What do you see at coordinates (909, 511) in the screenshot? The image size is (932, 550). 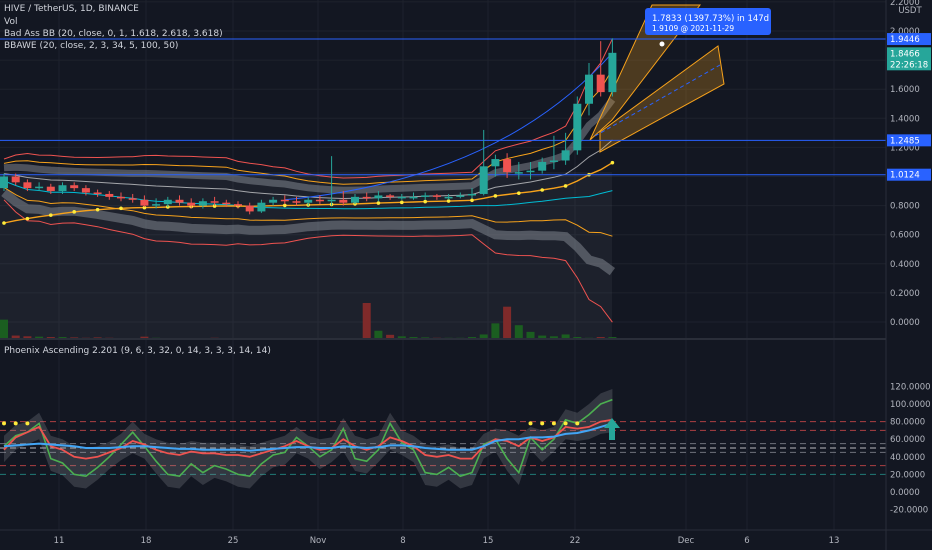 I see `oscillator-tick-label: -20.0000` at bounding box center [909, 511].